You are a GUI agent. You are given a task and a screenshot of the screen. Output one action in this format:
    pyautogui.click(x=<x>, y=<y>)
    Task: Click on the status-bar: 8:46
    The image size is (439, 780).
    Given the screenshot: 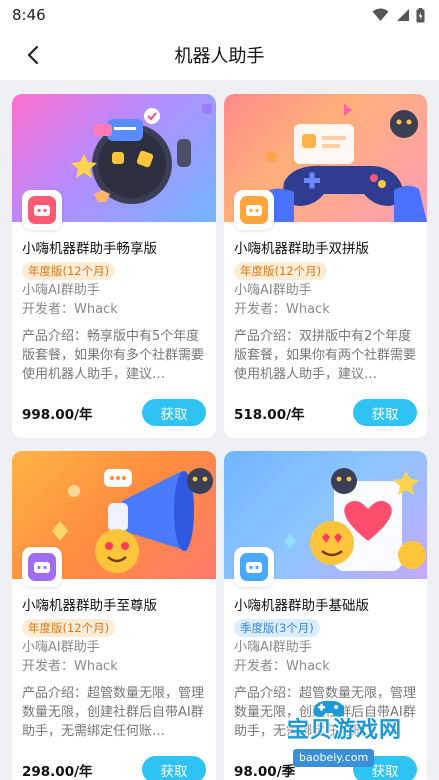 What is the action you would take?
    pyautogui.click(x=219, y=15)
    